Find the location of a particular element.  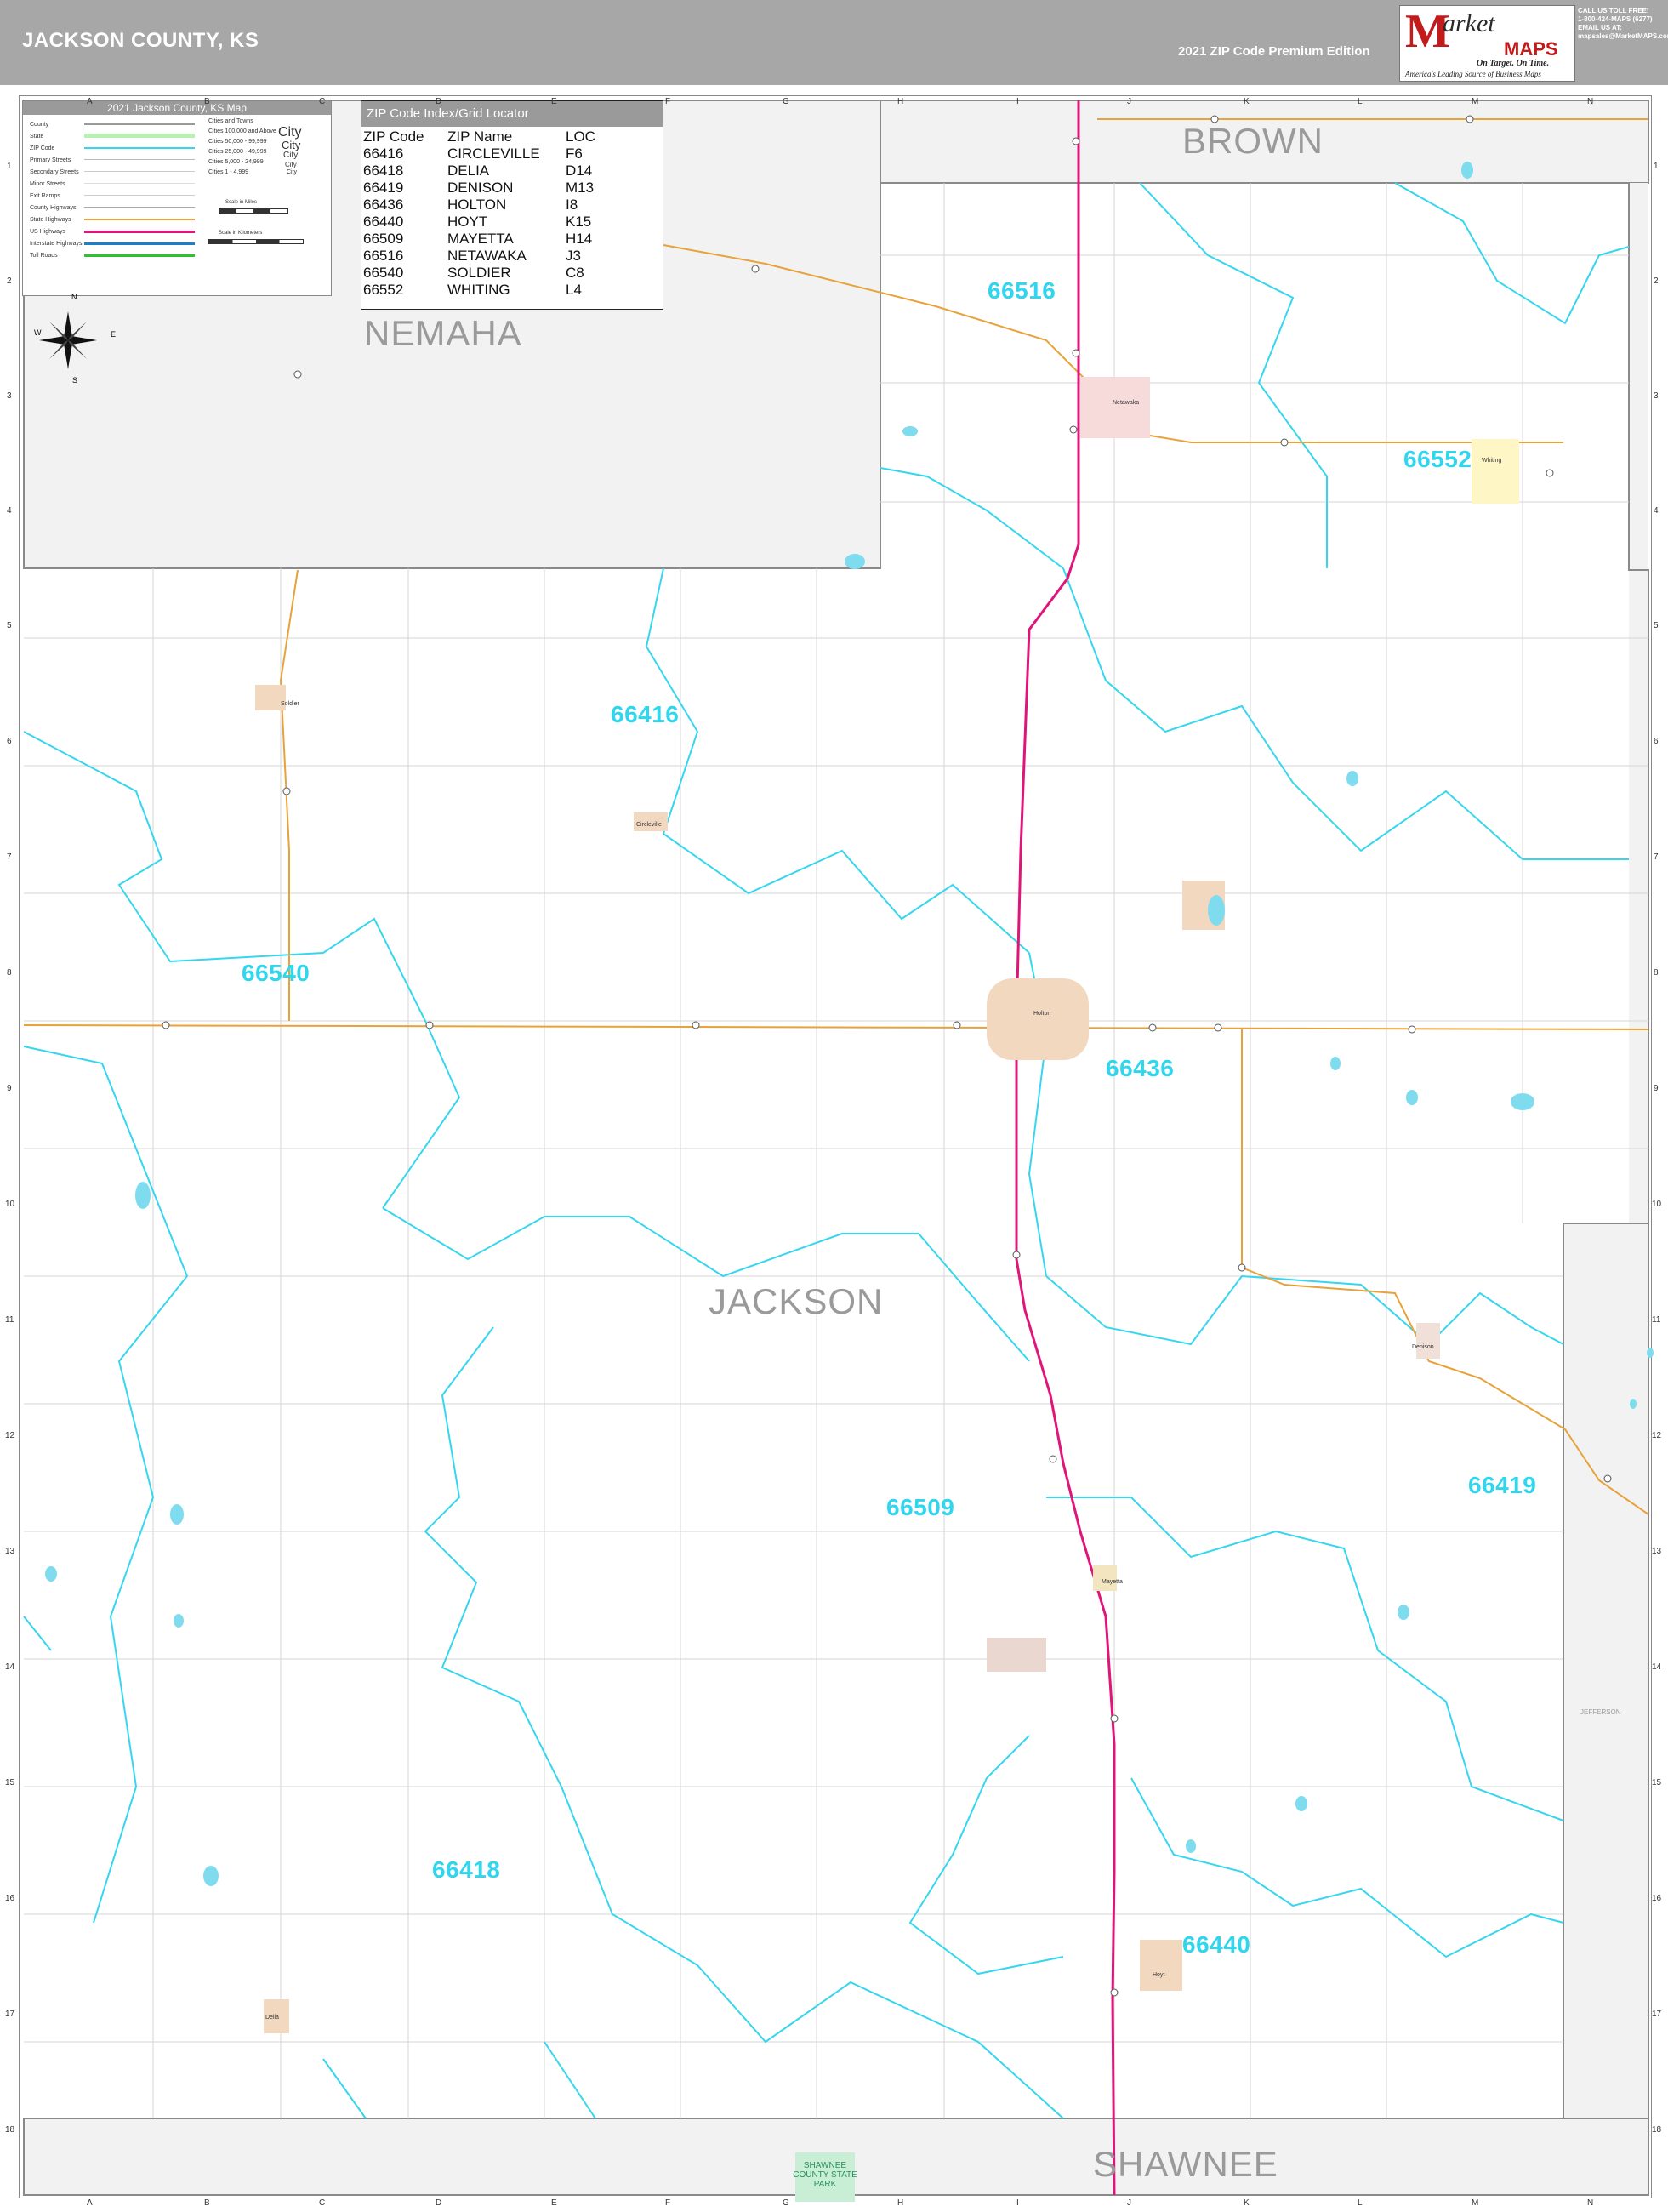

denison-town-area is located at coordinates (1428, 1341).